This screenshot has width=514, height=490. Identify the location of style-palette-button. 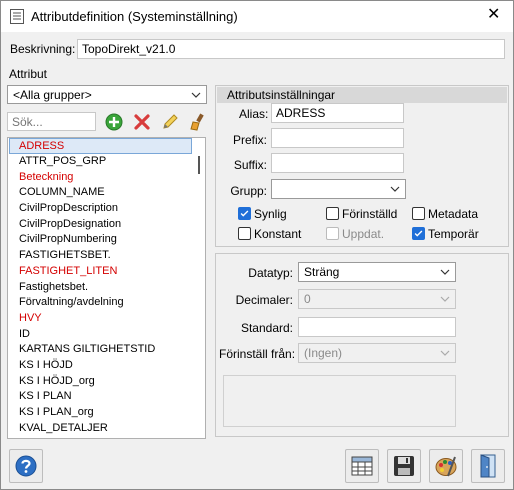
(446, 466).